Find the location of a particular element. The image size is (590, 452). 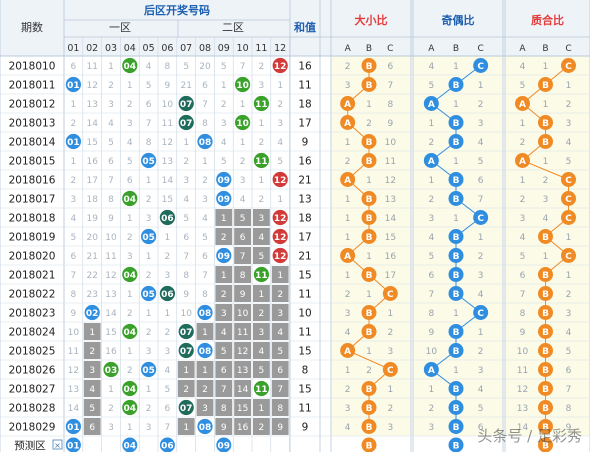

omission-value: 12 is located at coordinates (73, 371).